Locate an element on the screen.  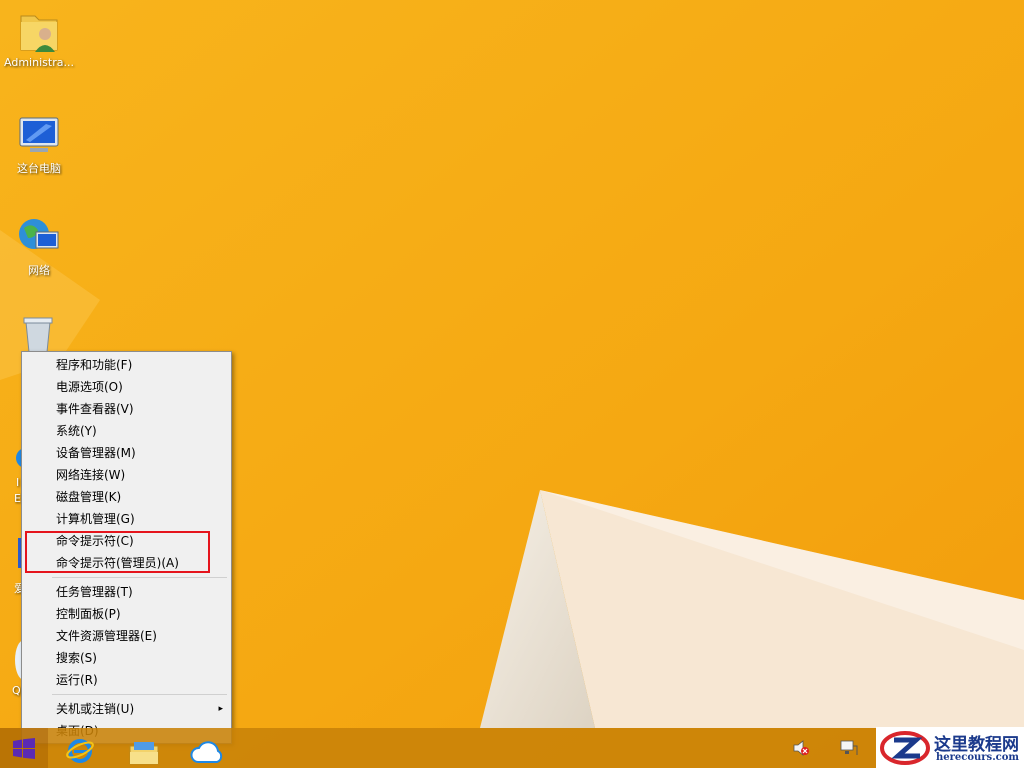
computer-icon is located at coordinates (39, 134).